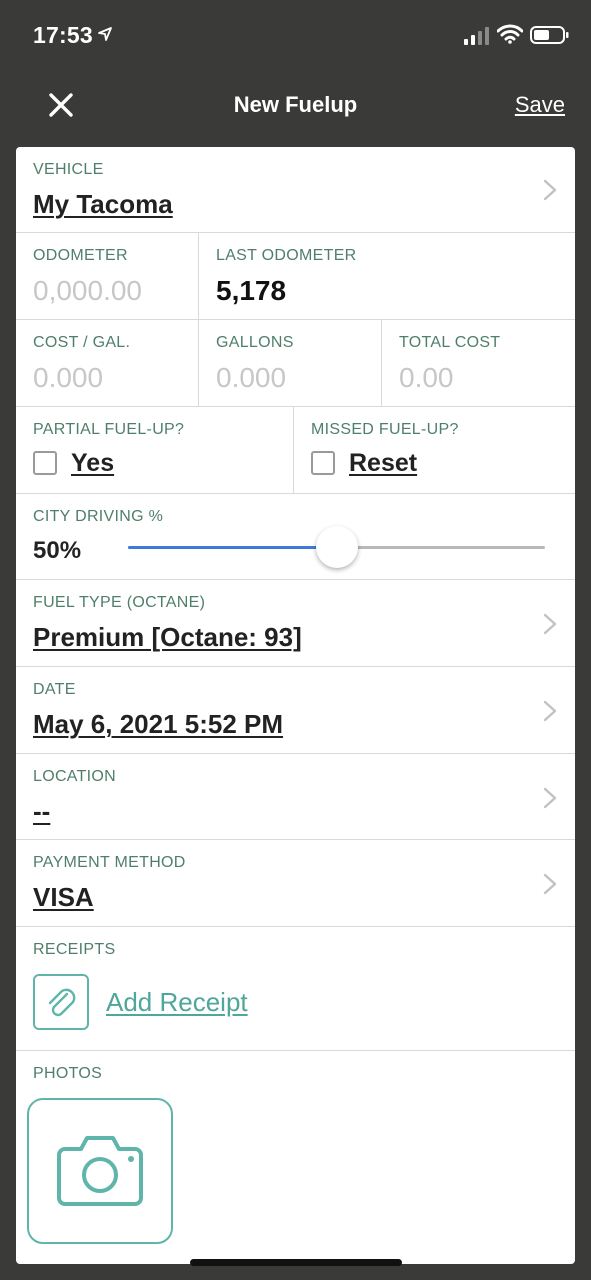 The image size is (591, 1280). What do you see at coordinates (295, 710) in the screenshot?
I see `date-row: DATE May 6, 2021 5:52 PM` at bounding box center [295, 710].